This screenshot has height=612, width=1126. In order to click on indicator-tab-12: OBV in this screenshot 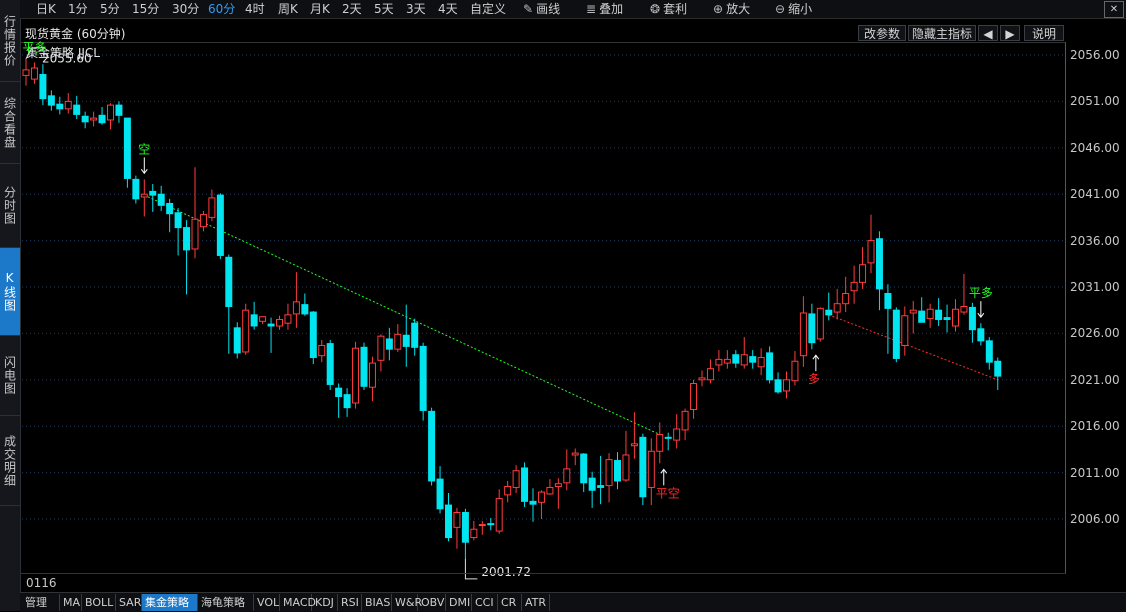, I will do `click(432, 602)`.